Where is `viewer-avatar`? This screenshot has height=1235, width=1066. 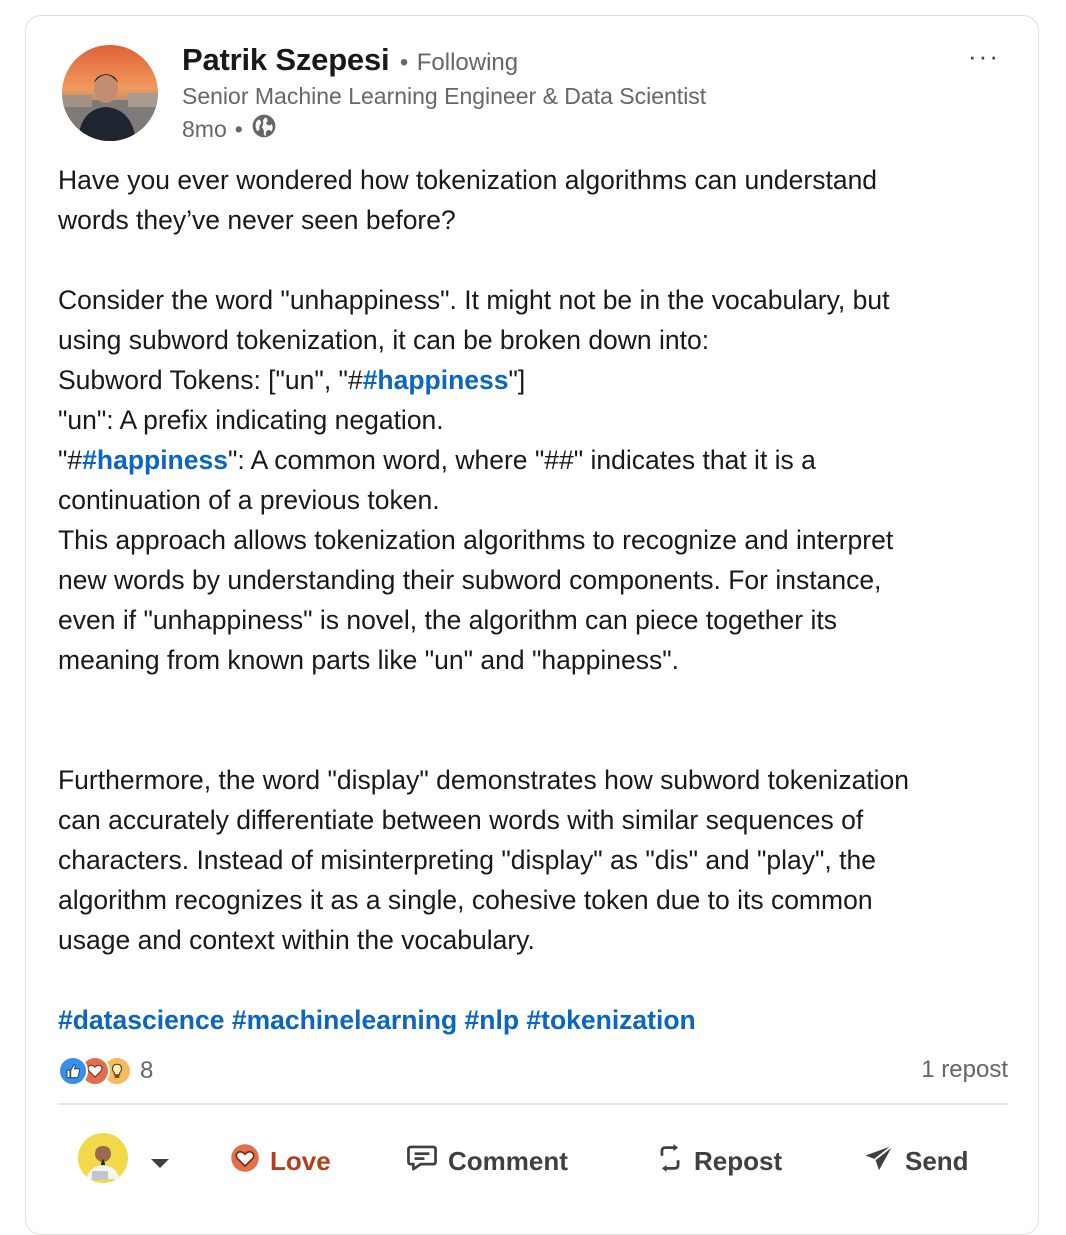
viewer-avatar is located at coordinates (108, 1161).